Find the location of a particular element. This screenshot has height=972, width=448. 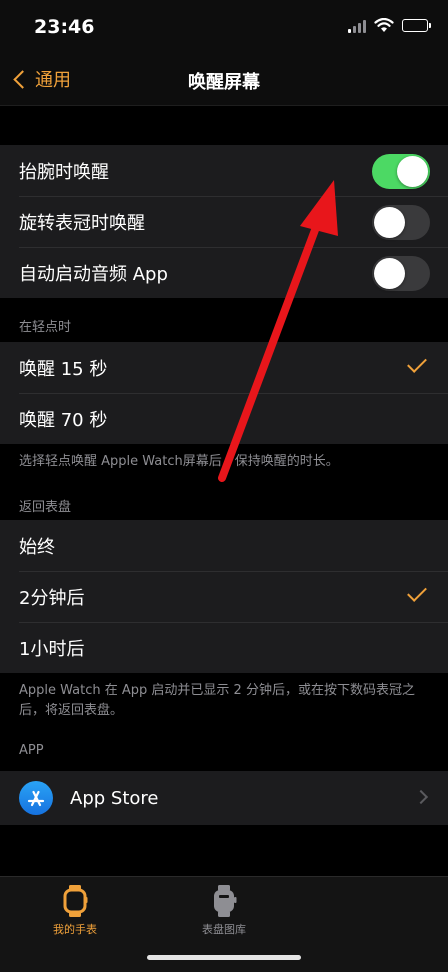

on-tap-options-group: 唤醒 15 秒 唤醒 70 秒 is located at coordinates (224, 393).